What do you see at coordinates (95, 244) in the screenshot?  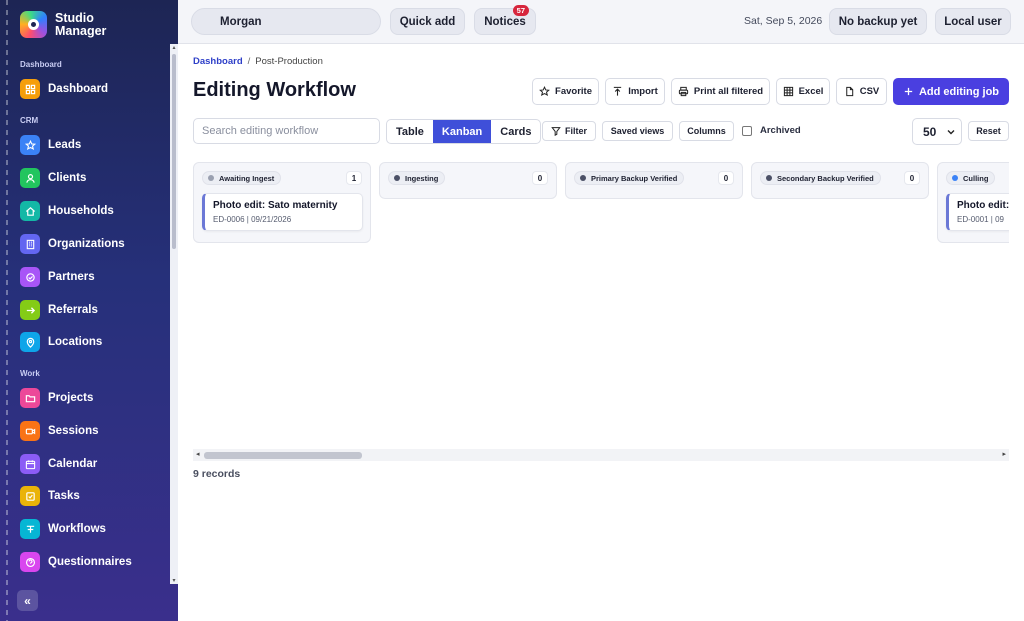 I see `sidebar-item-organizations: Organizations` at bounding box center [95, 244].